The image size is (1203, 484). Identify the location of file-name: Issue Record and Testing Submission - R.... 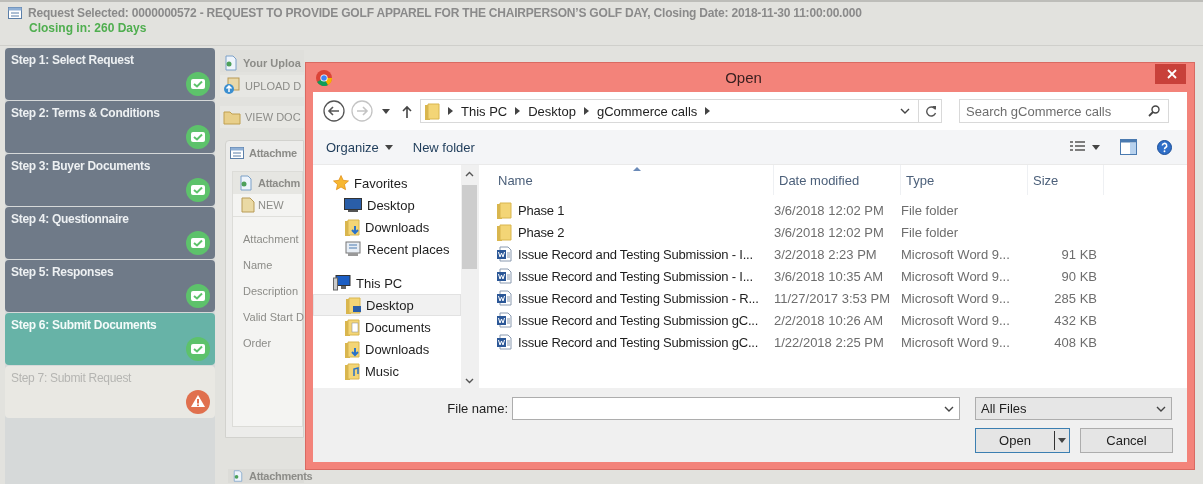
(638, 298).